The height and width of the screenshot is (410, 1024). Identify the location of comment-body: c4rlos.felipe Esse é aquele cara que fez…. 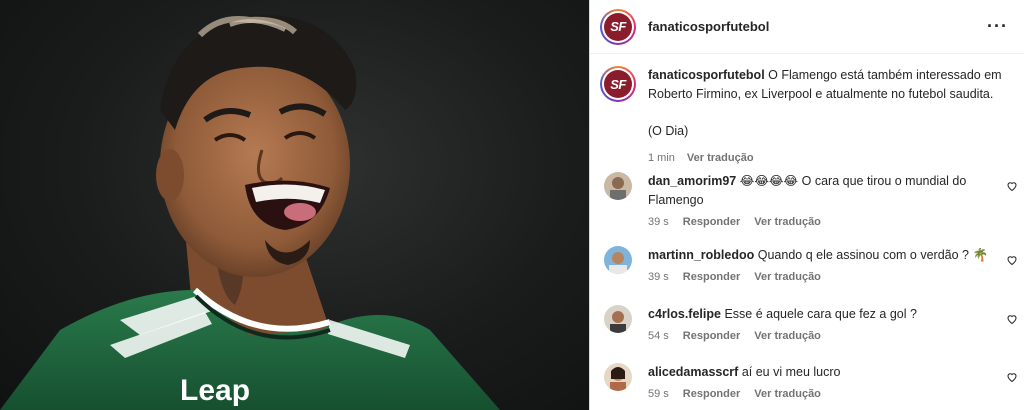
(829, 325).